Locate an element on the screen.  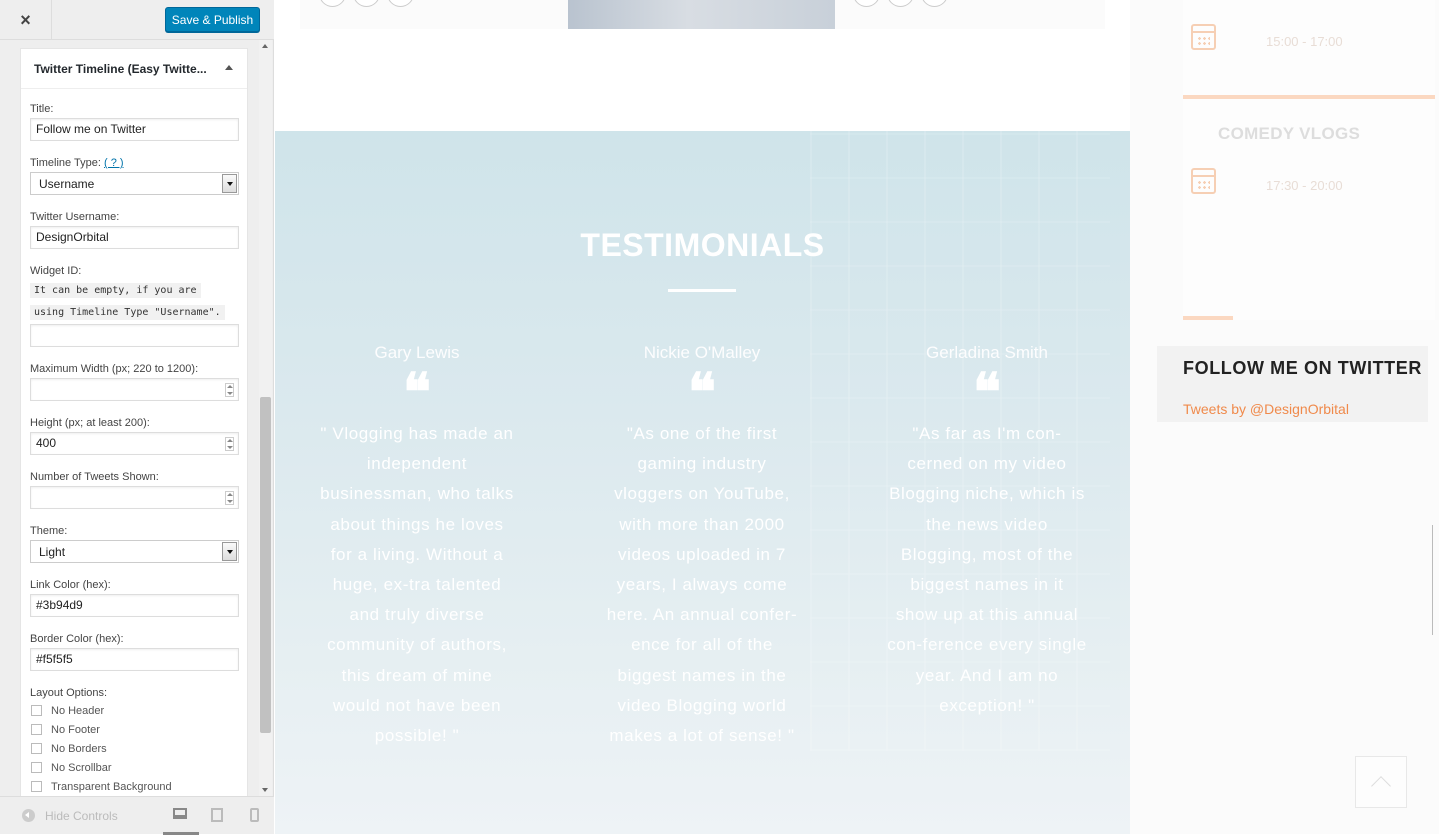
testimonials-heading: TESTIMONIALS is located at coordinates (702, 245).